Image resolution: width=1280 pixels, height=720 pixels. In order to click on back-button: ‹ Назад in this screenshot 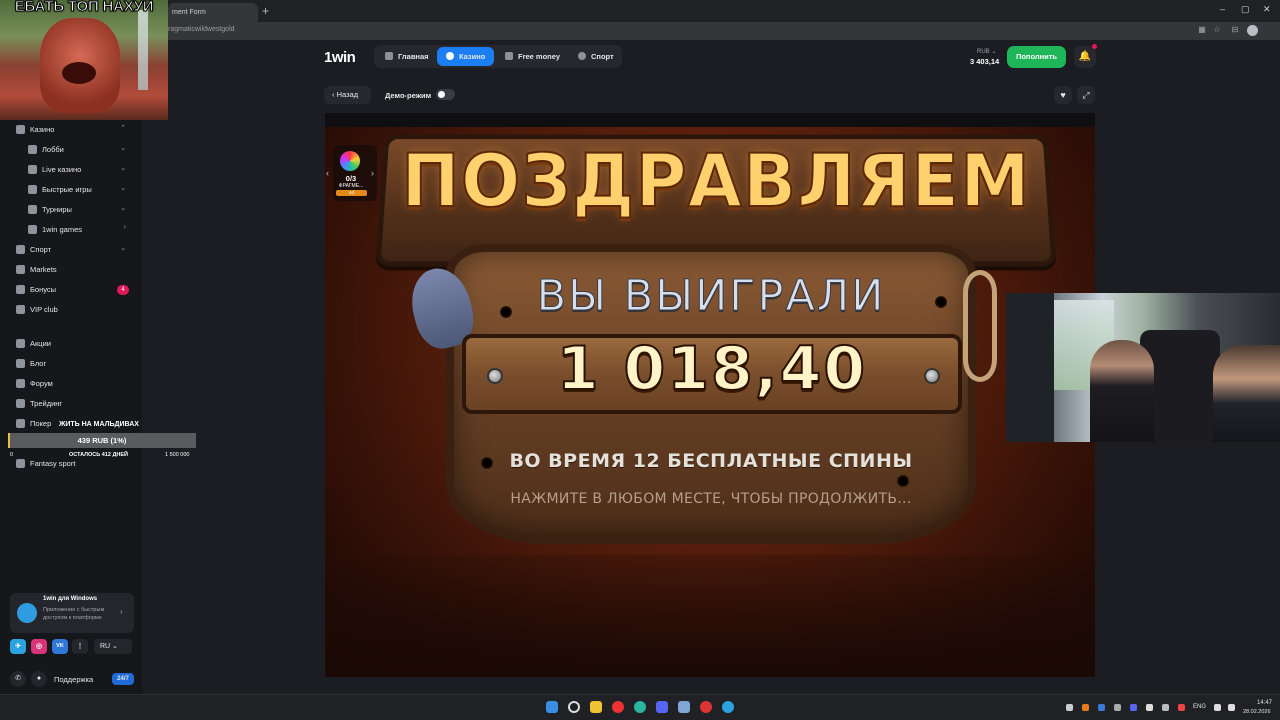, I will do `click(347, 95)`.